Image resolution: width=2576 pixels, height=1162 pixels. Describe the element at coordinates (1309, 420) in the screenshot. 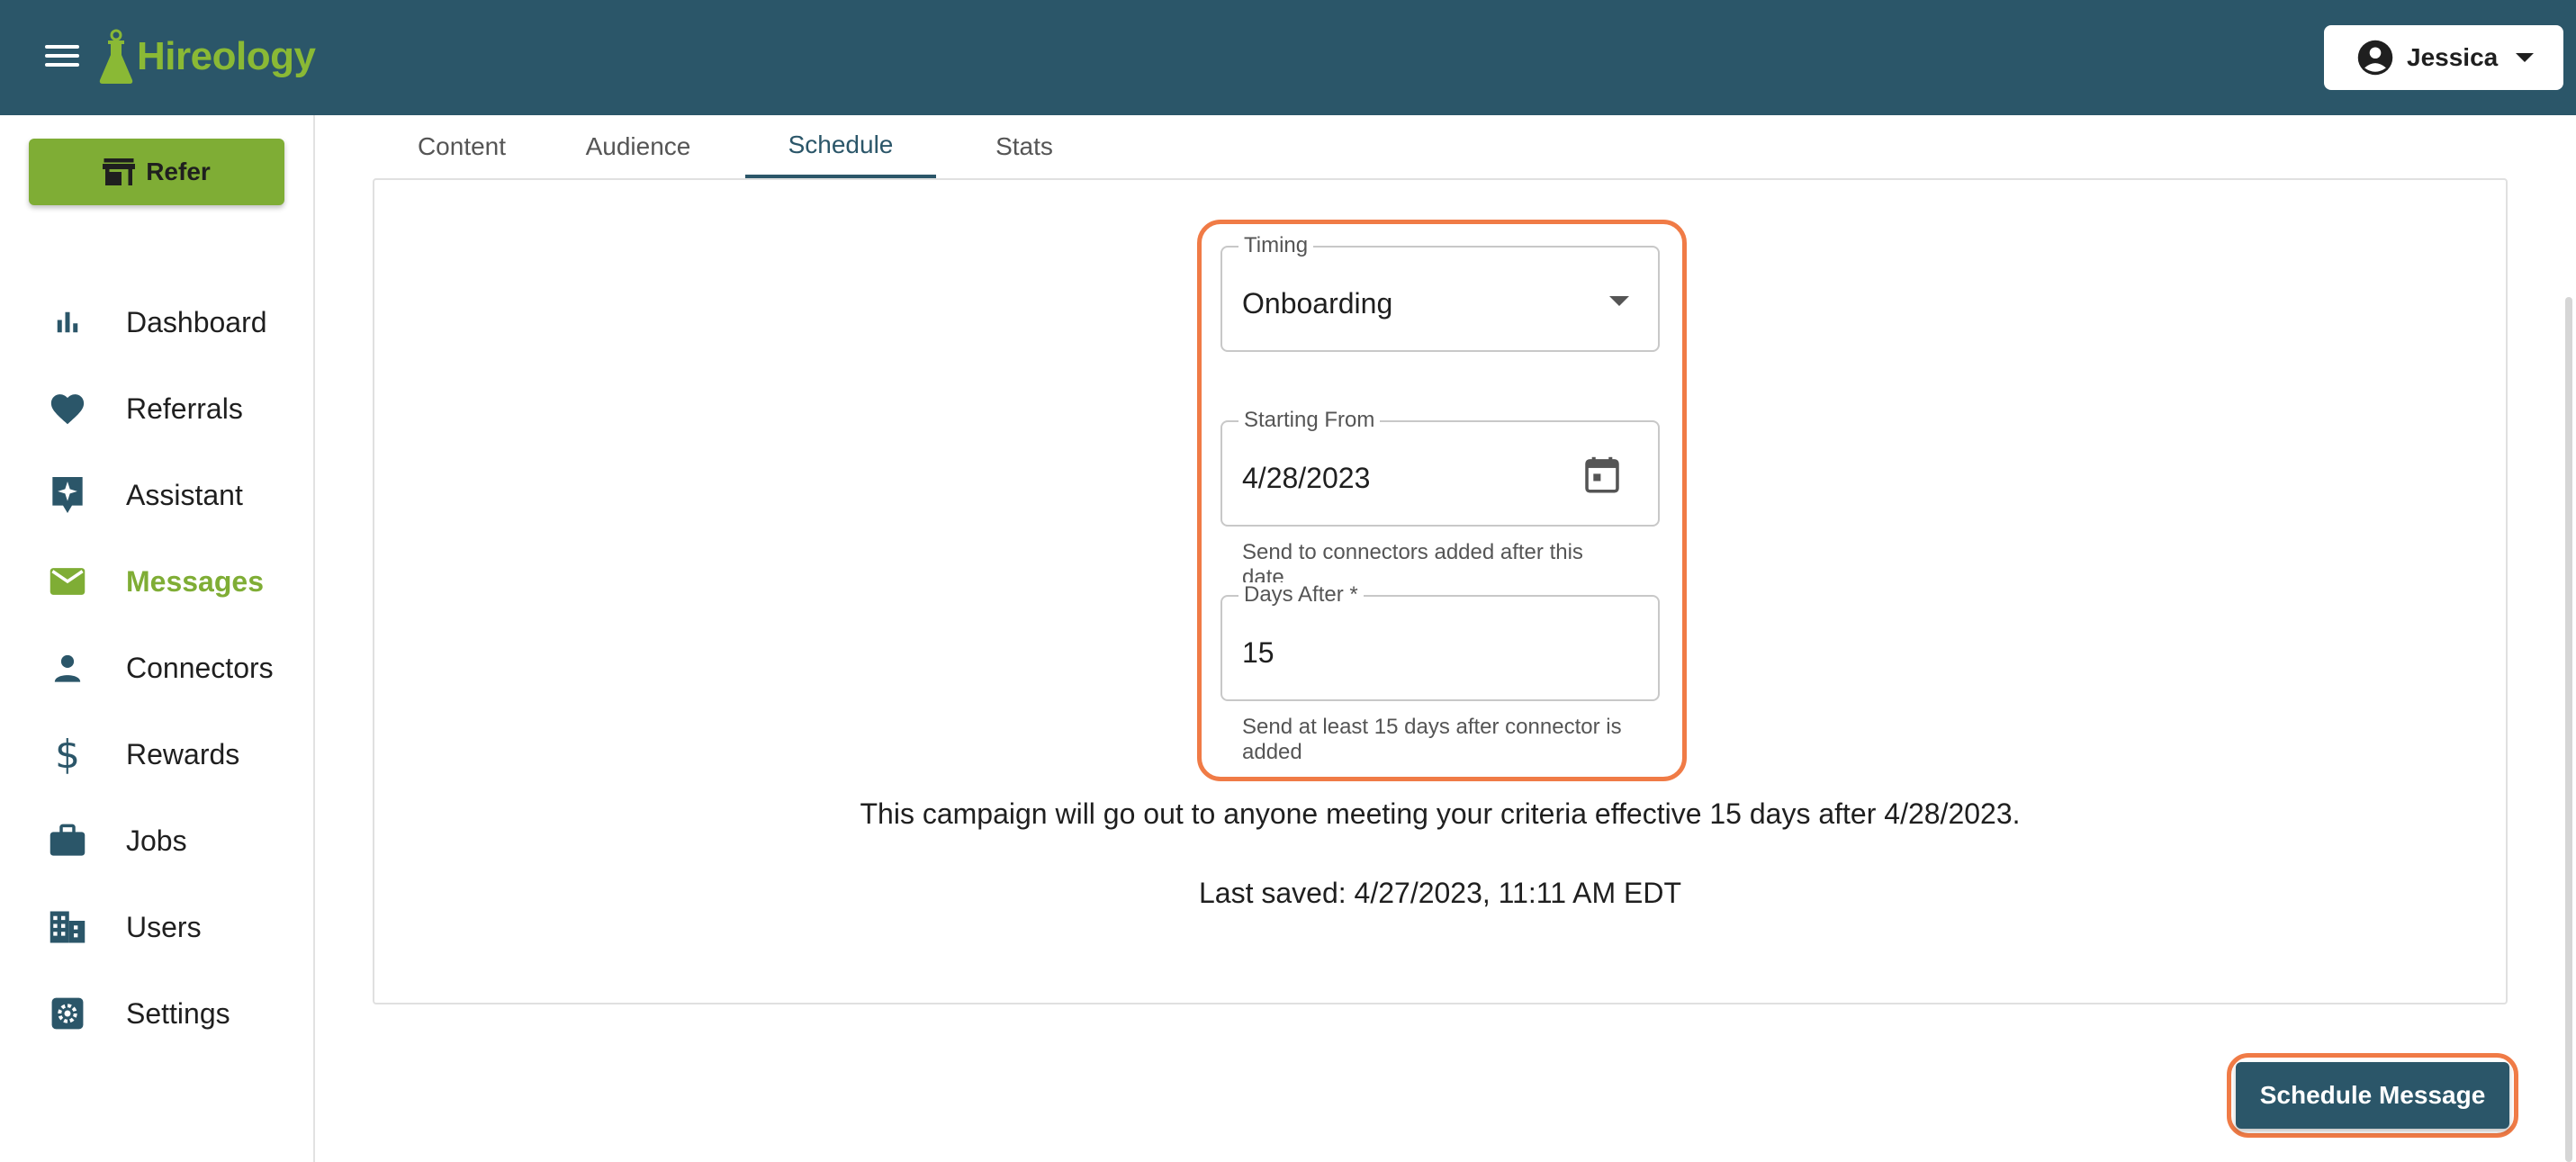

I see `starting-from-label: Starting From` at that location.